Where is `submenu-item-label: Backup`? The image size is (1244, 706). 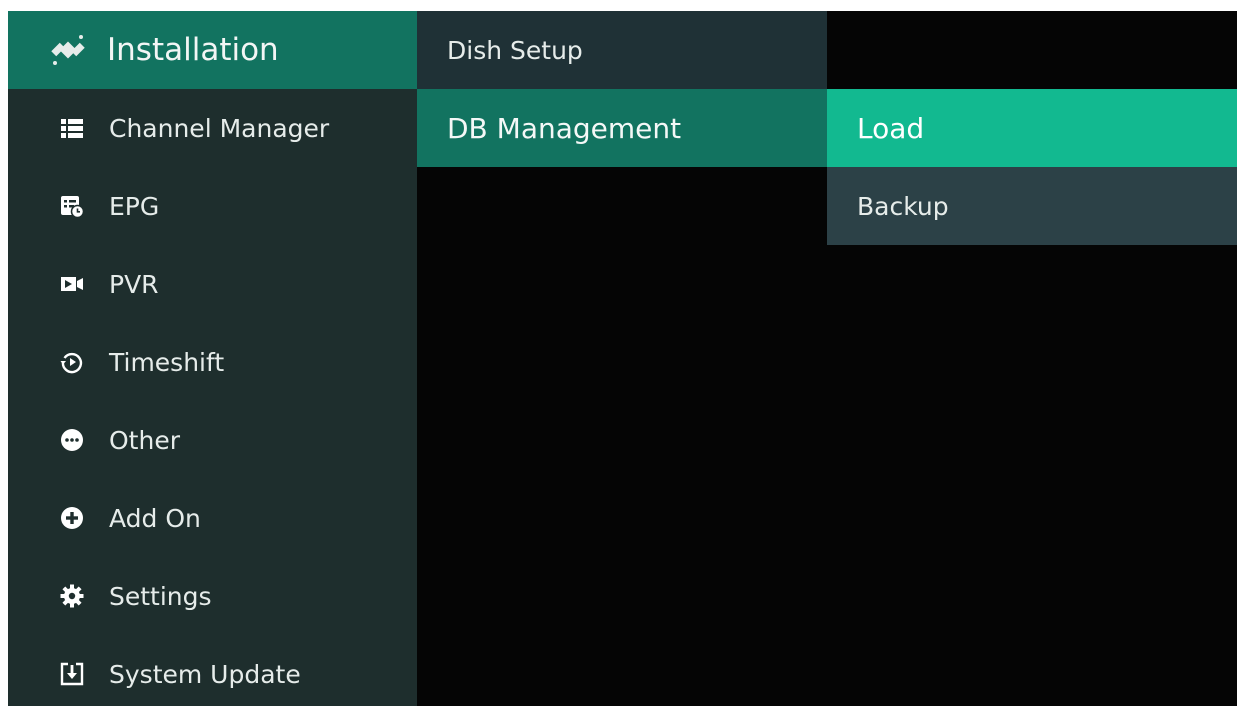 submenu-item-label: Backup is located at coordinates (903, 206).